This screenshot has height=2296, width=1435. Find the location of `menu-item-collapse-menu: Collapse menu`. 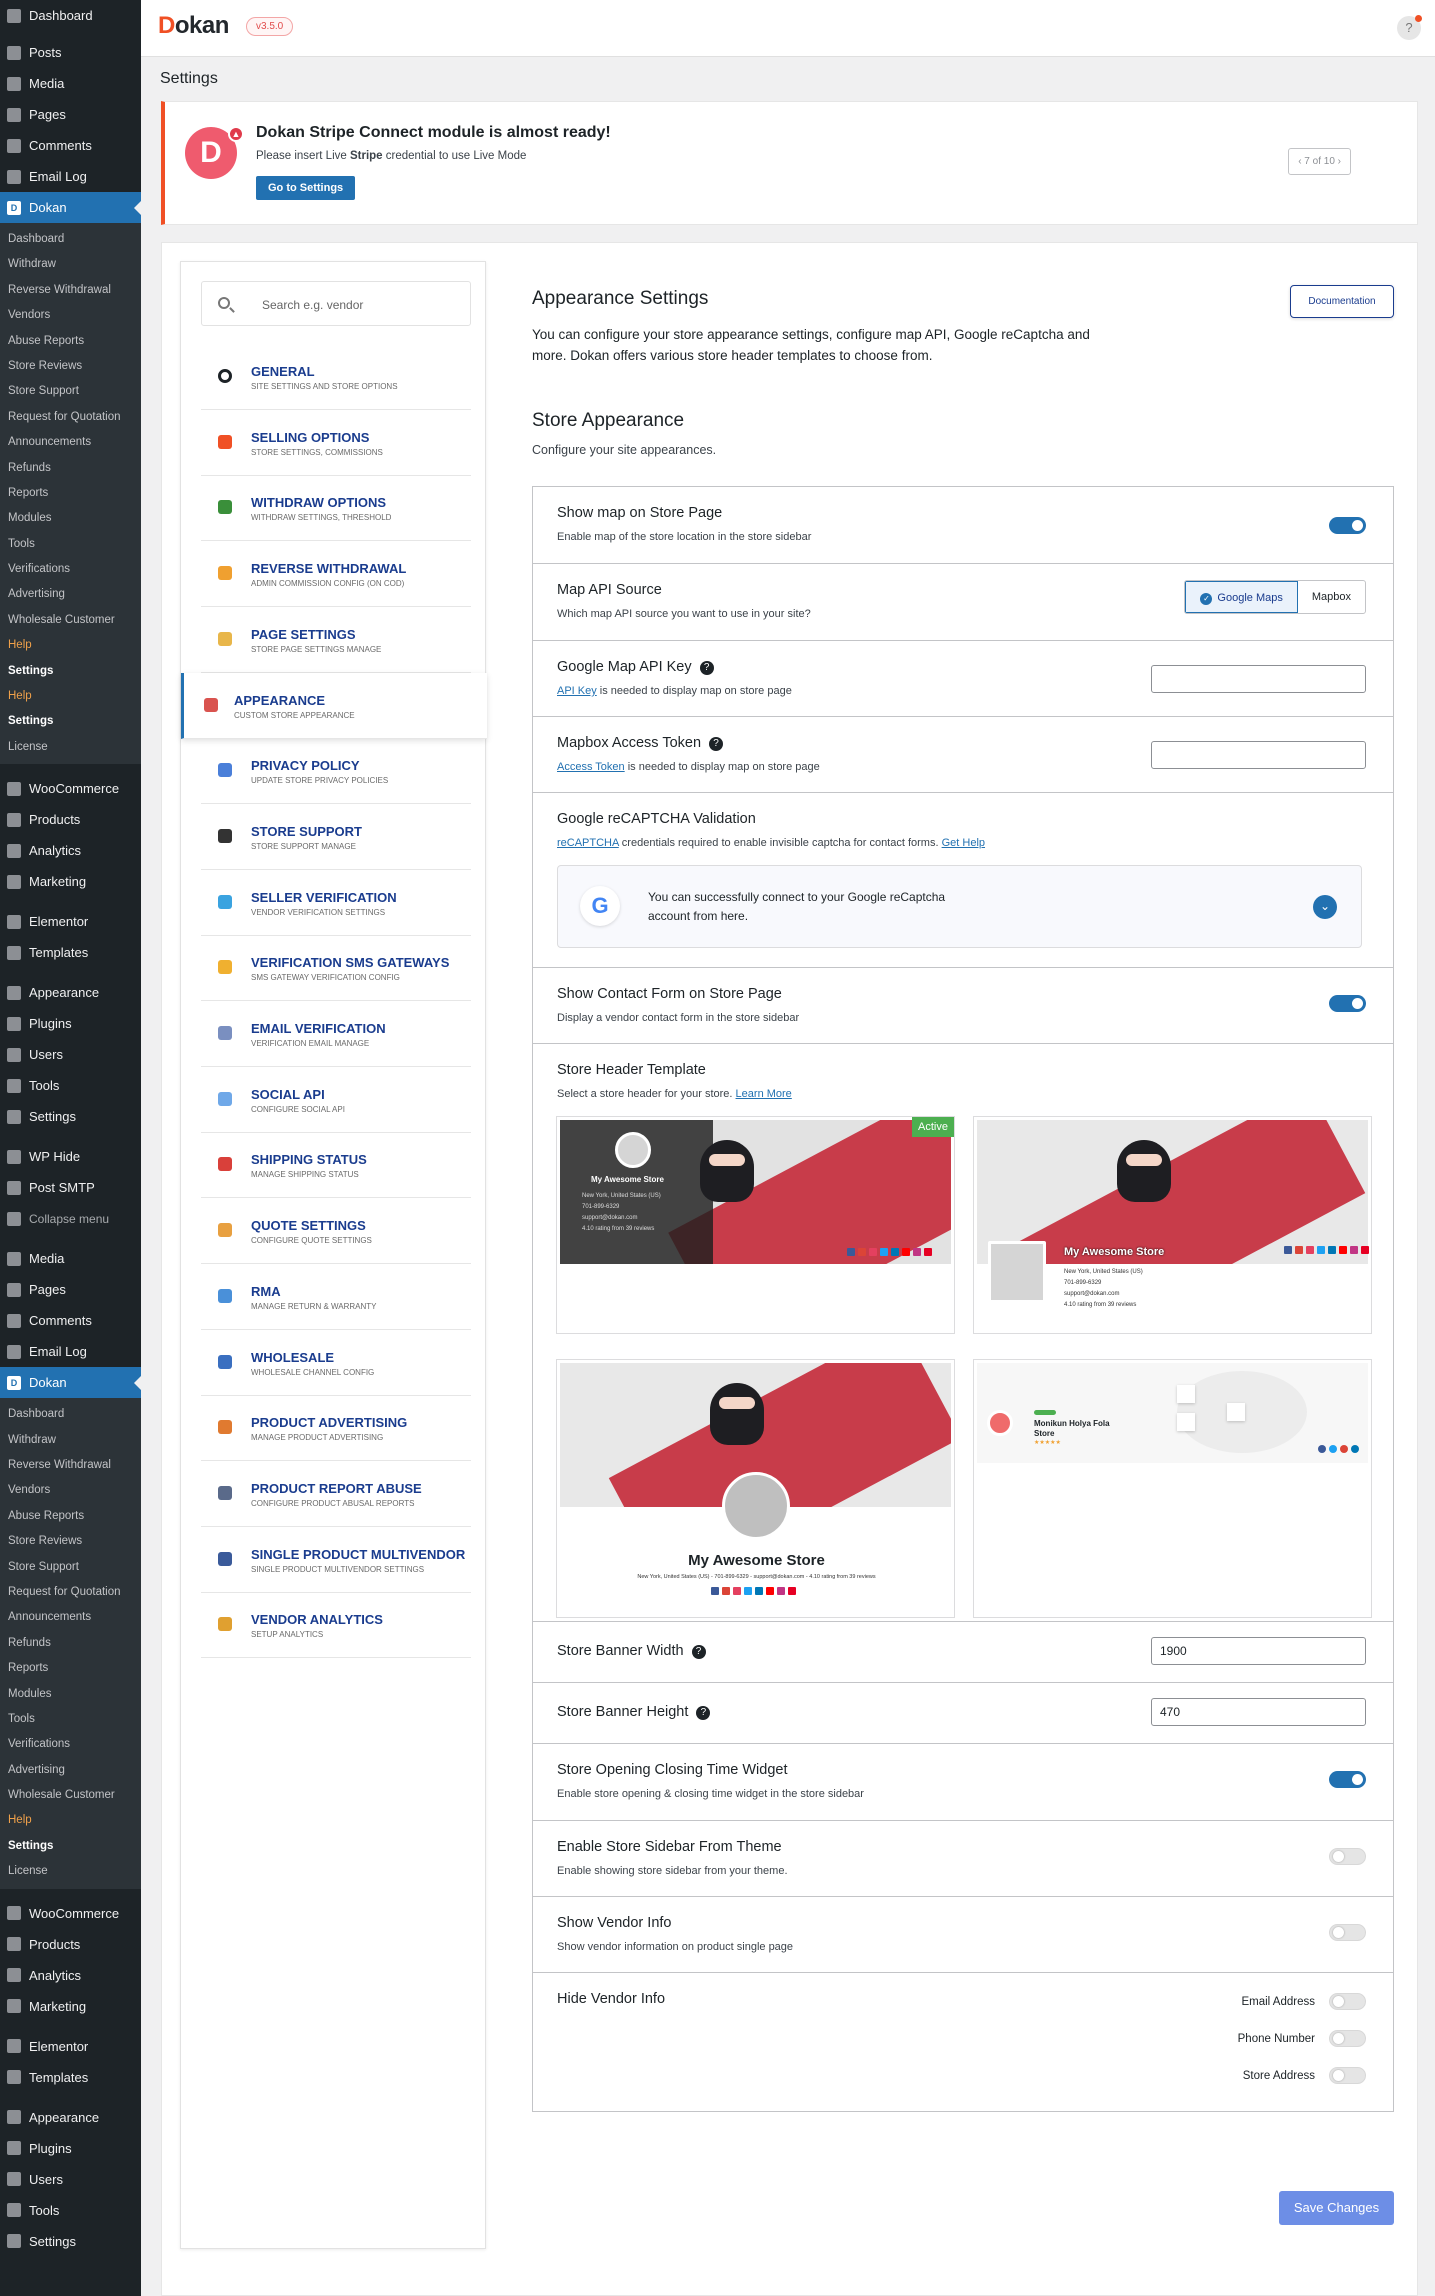

menu-item-collapse-menu: Collapse menu is located at coordinates (70, 1218).